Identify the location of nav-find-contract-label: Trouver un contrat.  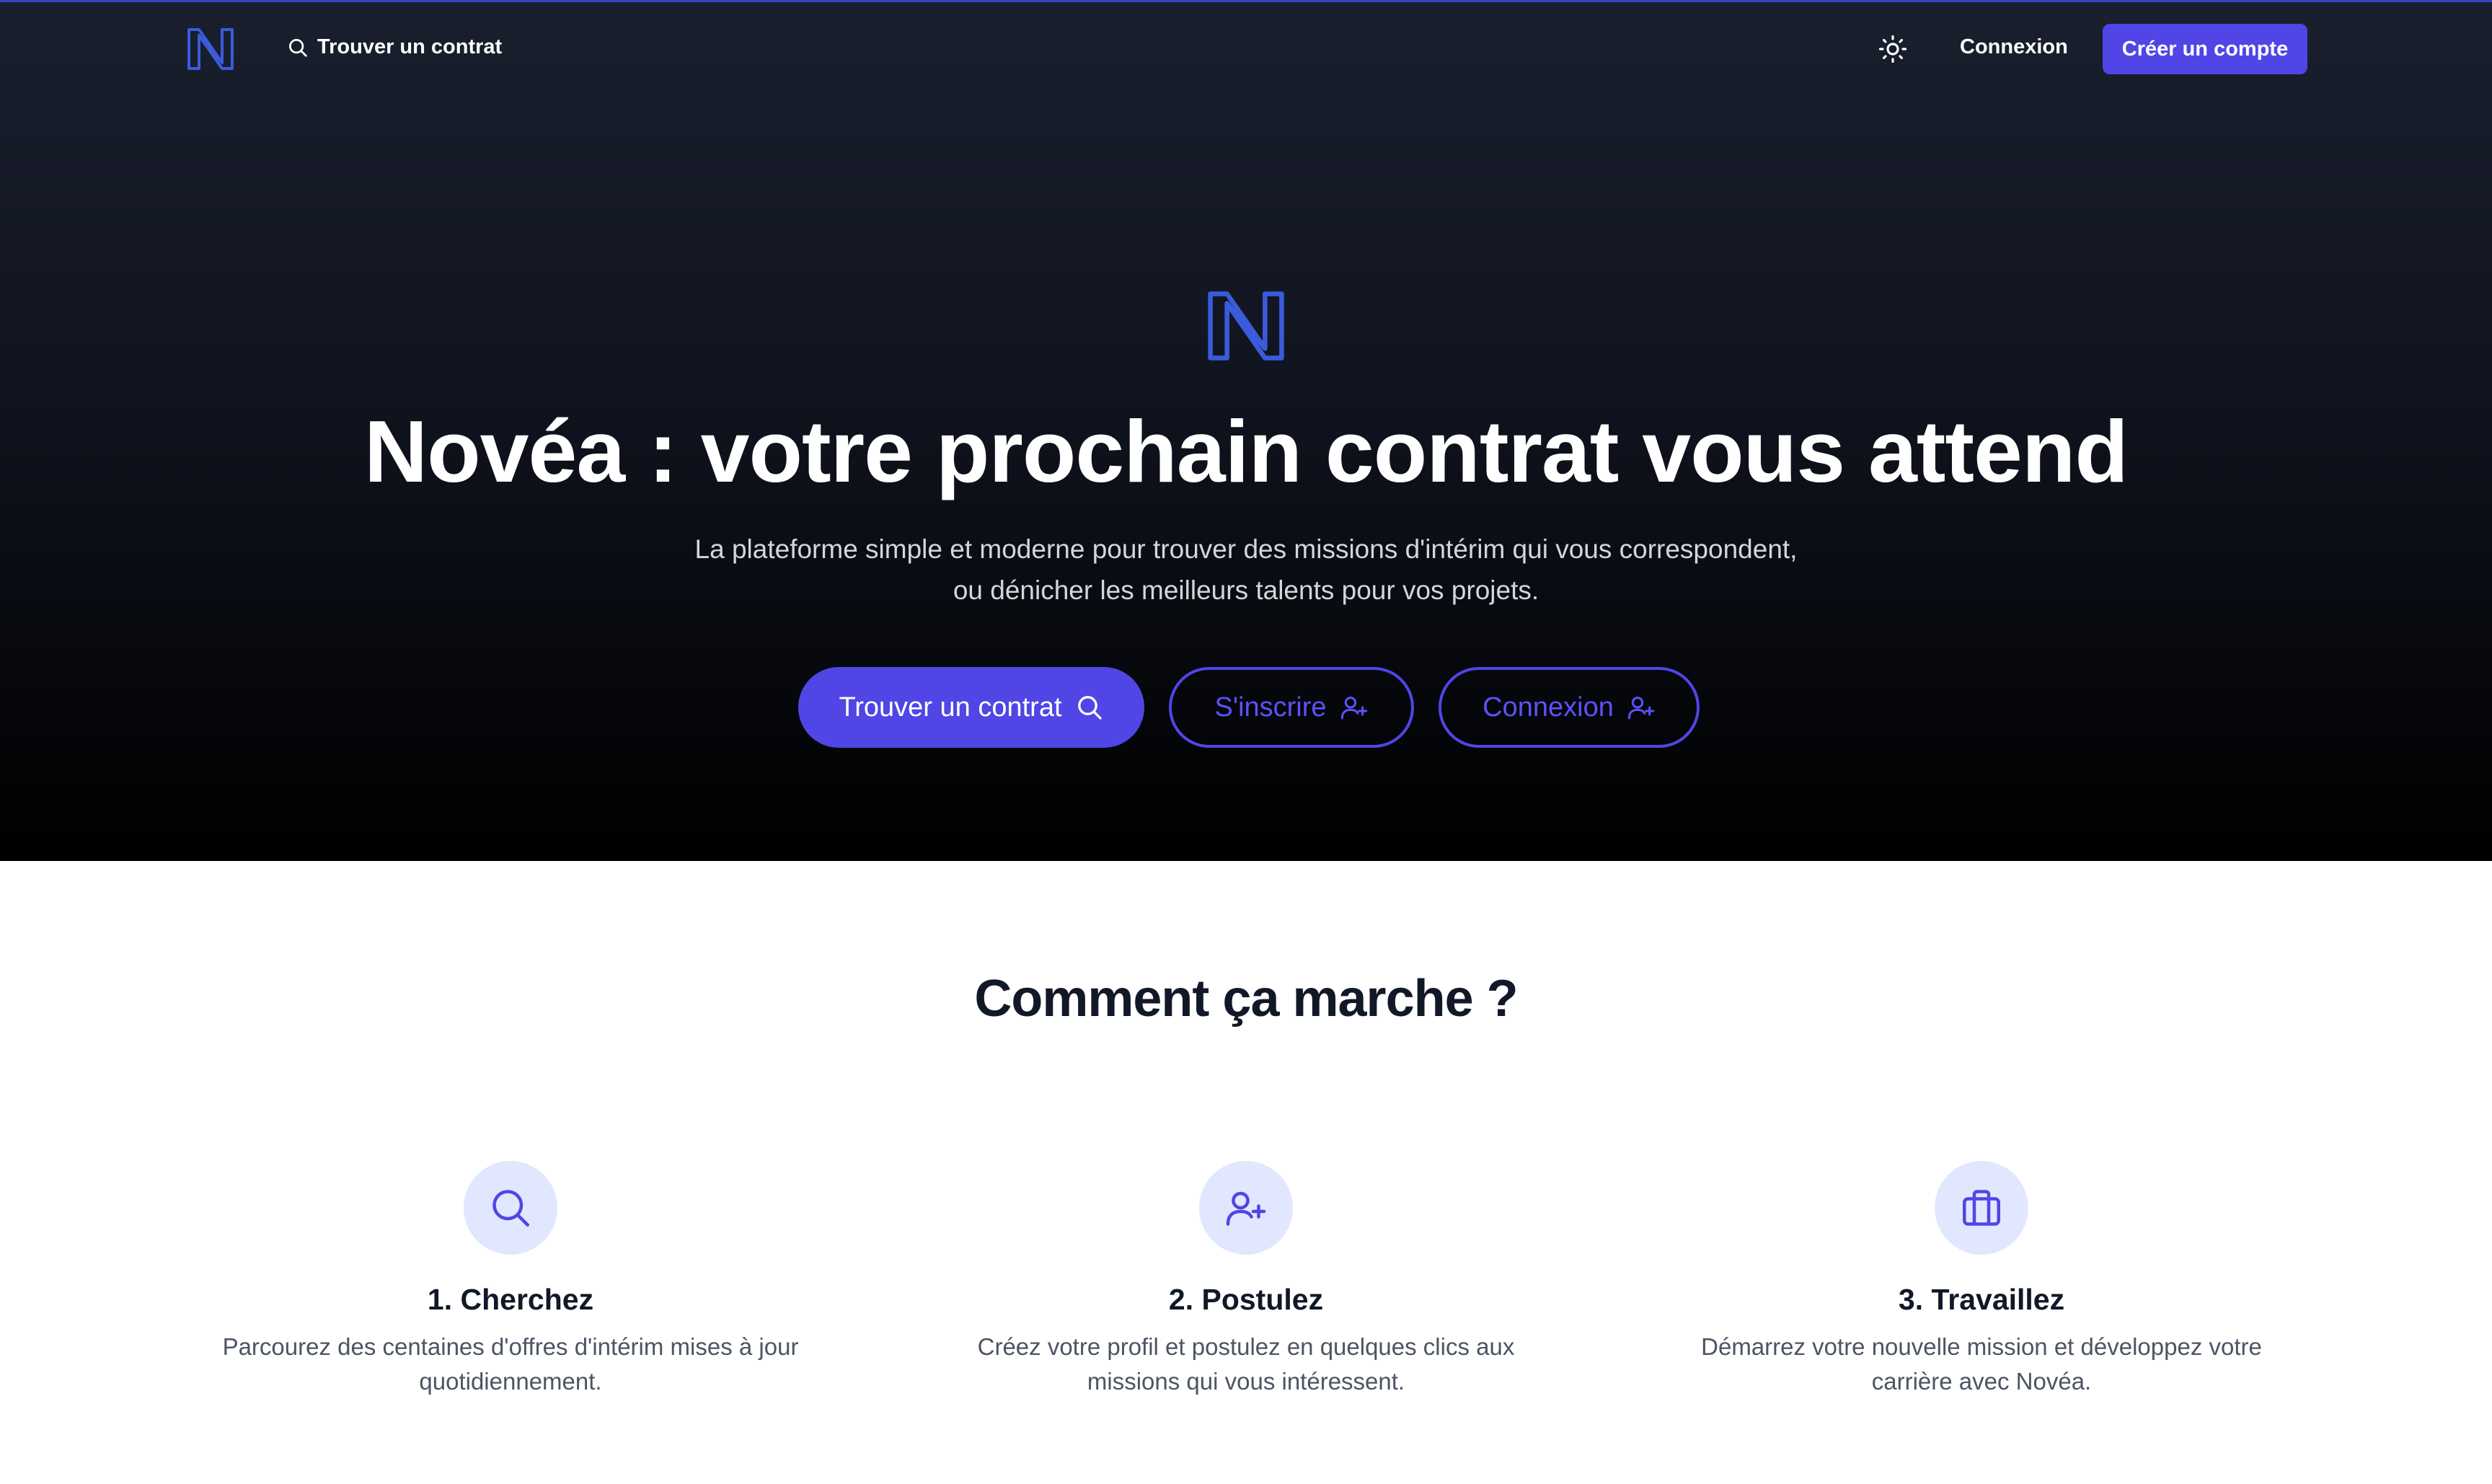
(410, 46).